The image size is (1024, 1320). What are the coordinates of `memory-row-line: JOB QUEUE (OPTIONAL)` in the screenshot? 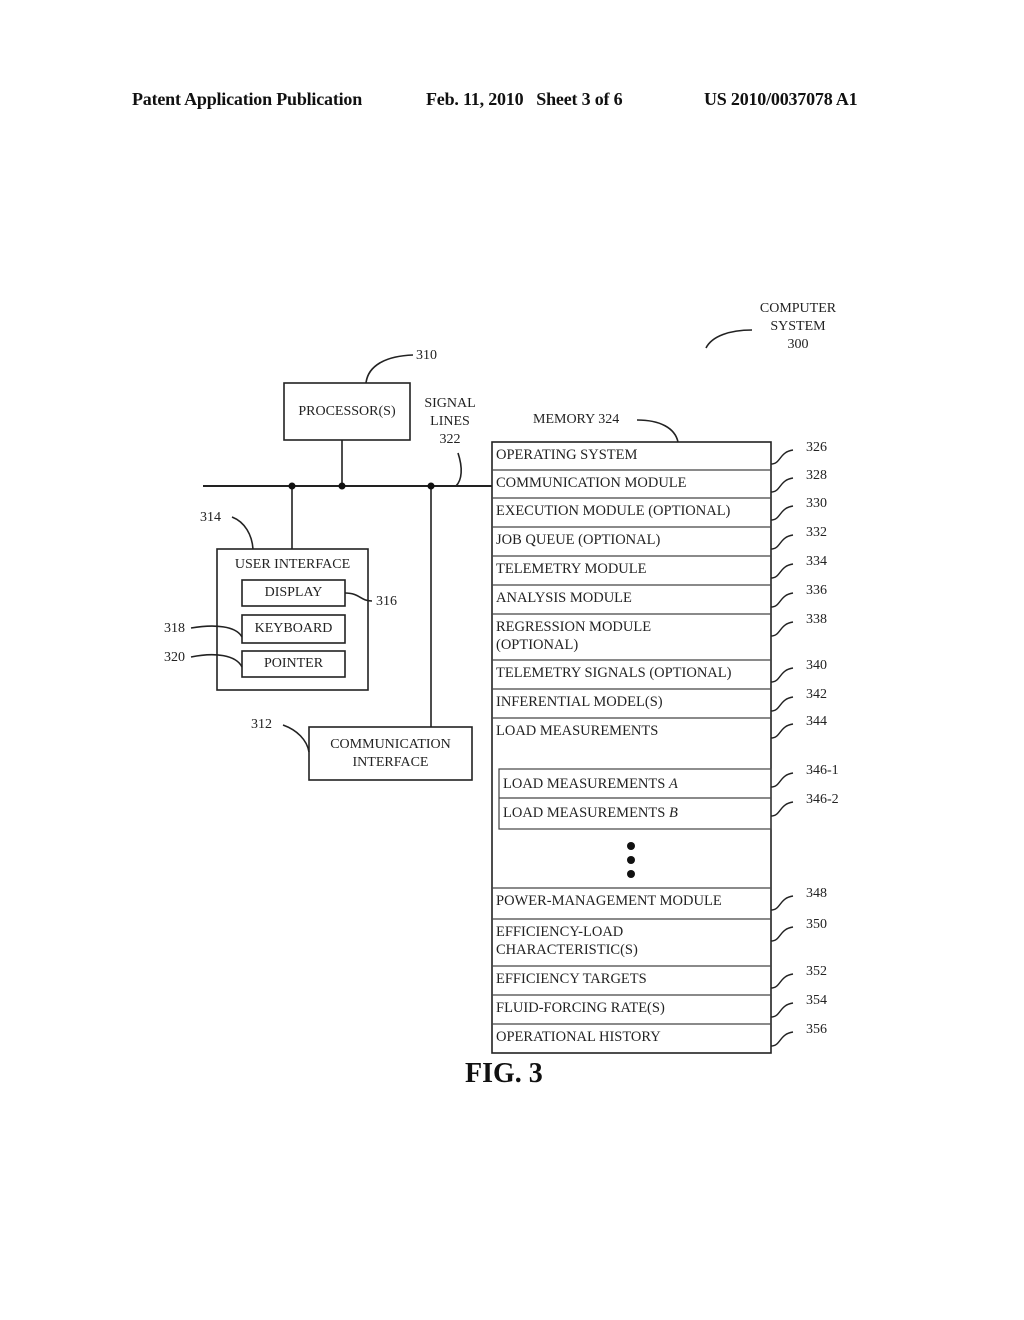 It's located at (578, 540).